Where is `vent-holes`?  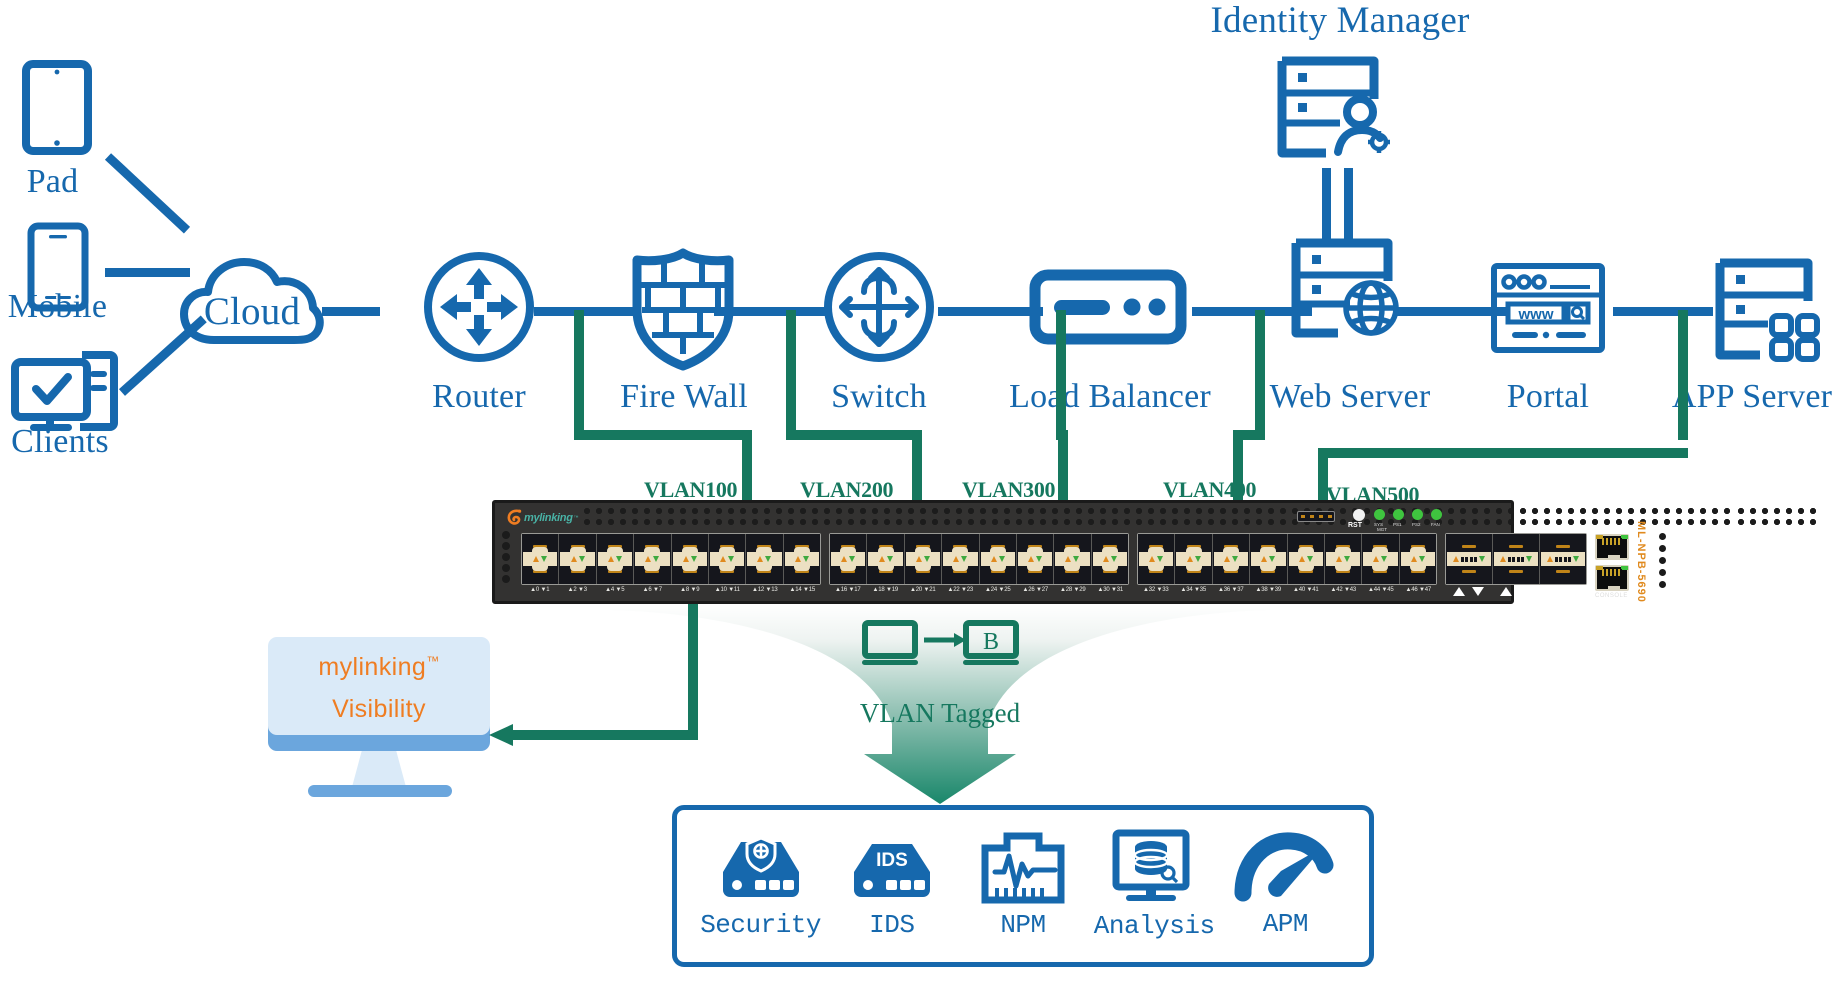
vent-holes is located at coordinates (1158, 518).